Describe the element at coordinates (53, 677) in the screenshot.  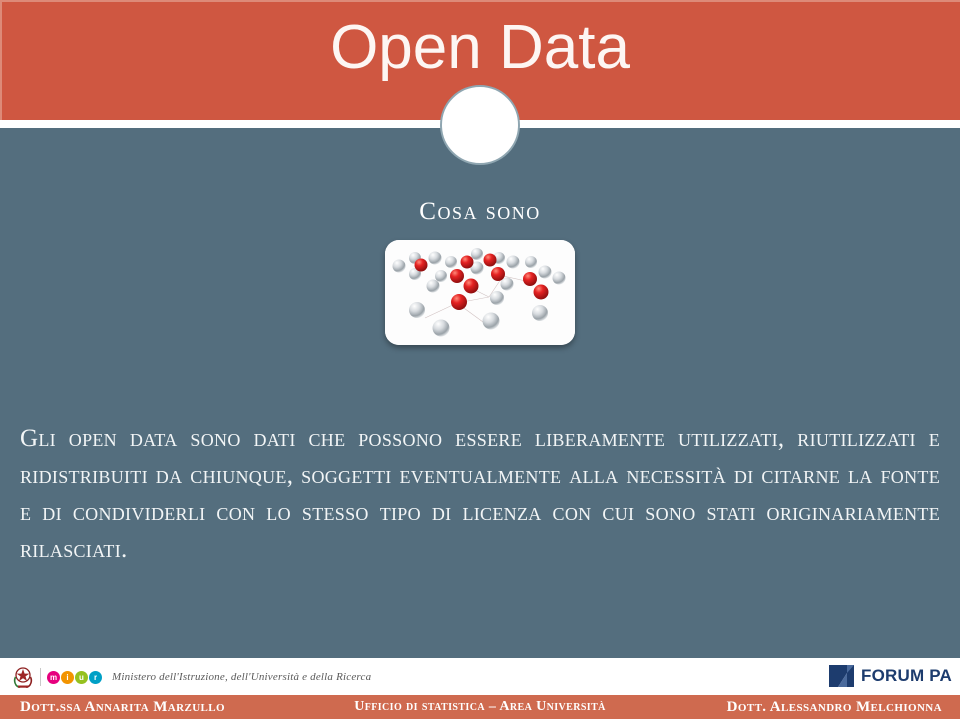
I see `miur-dot-m: m` at that location.